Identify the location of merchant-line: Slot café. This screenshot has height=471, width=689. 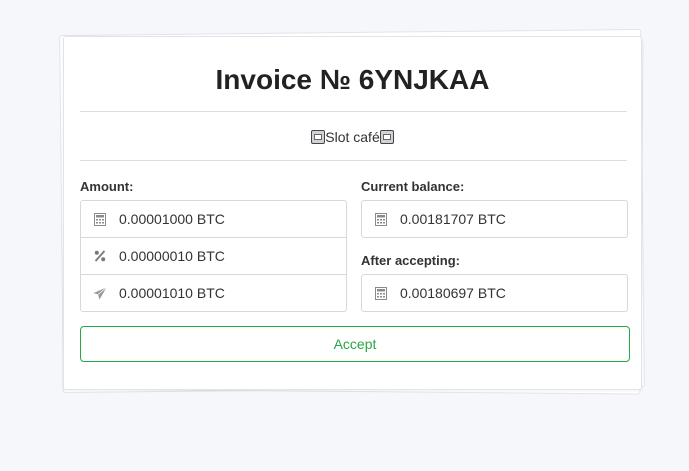
(352, 137).